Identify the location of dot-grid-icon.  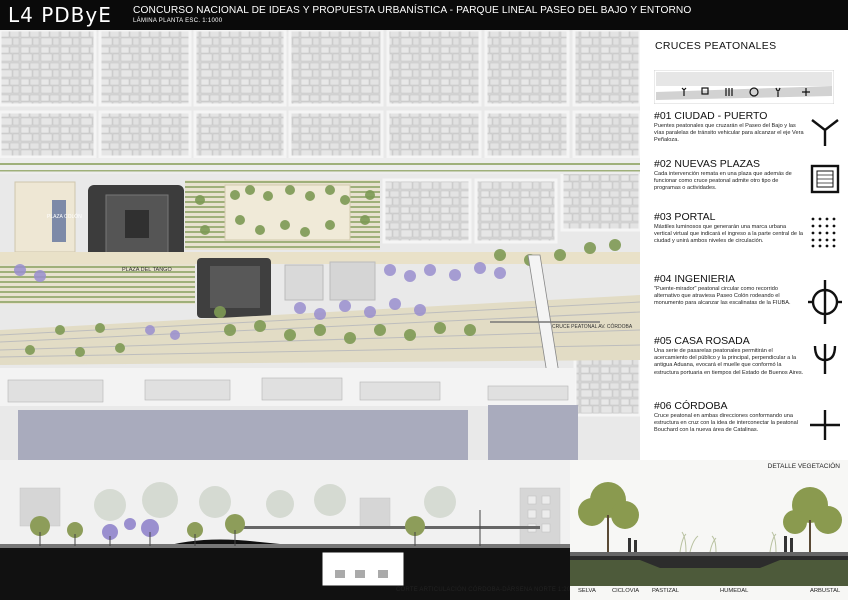
(823, 232).